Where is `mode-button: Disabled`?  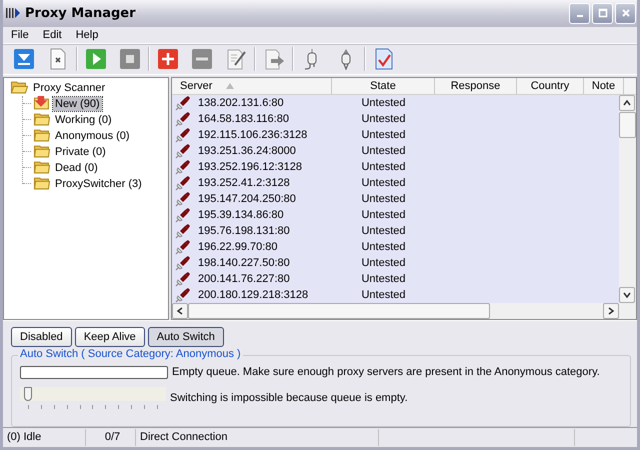
mode-button: Disabled is located at coordinates (41, 336).